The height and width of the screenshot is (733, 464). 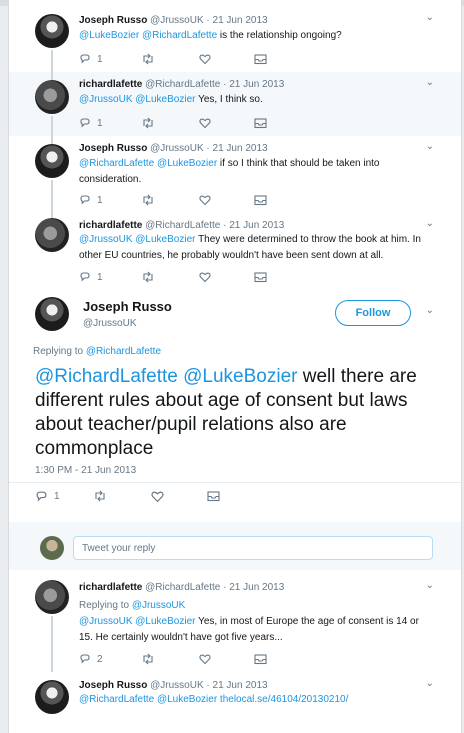 What do you see at coordinates (85, 470) in the screenshot?
I see `tweet-timestamp: 1:30 PM - 21 Jun 2013` at bounding box center [85, 470].